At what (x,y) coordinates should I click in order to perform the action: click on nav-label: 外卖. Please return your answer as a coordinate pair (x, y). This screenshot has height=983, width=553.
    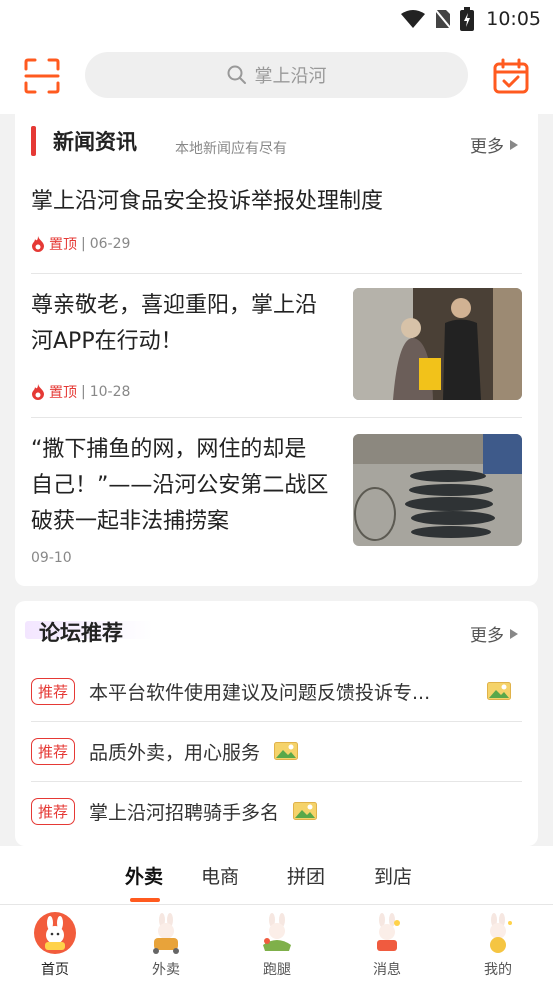
    Looking at the image, I should click on (166, 970).